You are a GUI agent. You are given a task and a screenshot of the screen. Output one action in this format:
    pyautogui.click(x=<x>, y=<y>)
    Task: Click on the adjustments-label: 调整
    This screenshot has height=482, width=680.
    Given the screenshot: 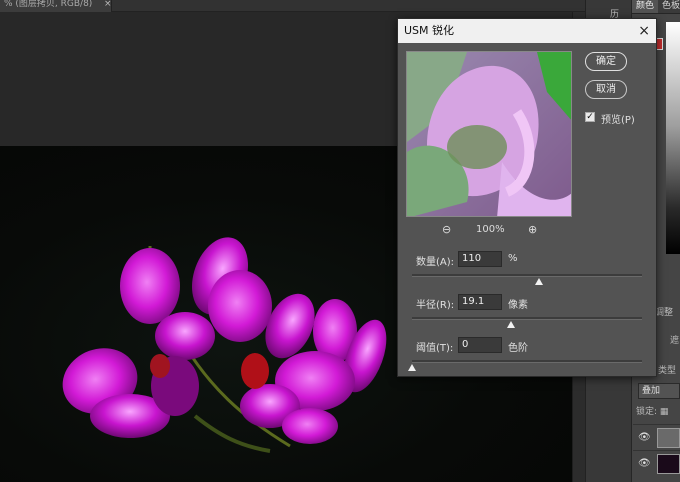 What is the action you would take?
    pyautogui.click(x=664, y=311)
    